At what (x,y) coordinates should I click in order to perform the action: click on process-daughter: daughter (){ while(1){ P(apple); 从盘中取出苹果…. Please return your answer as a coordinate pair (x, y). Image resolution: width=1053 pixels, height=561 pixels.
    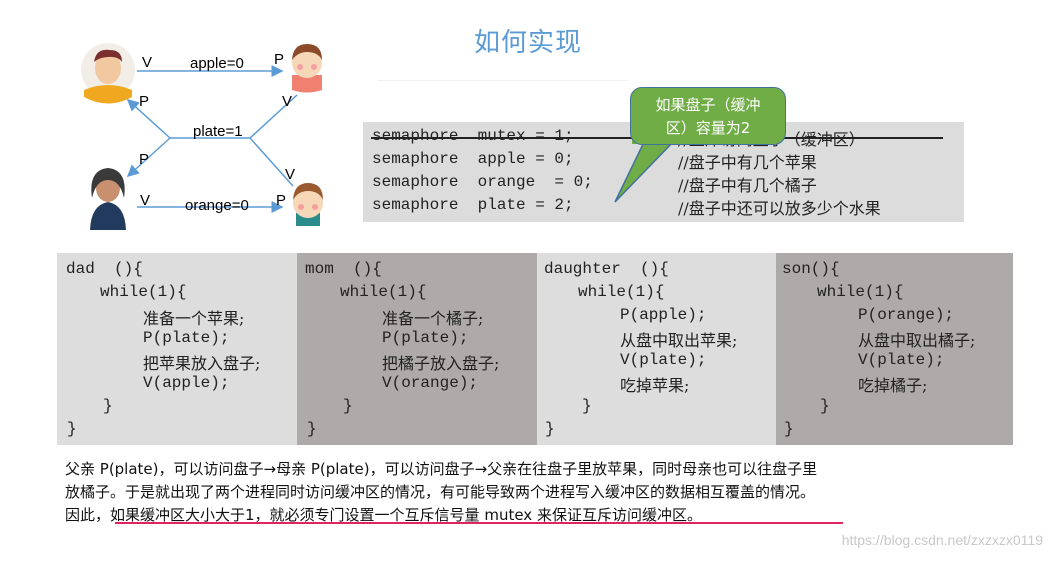
    Looking at the image, I should click on (656, 349).